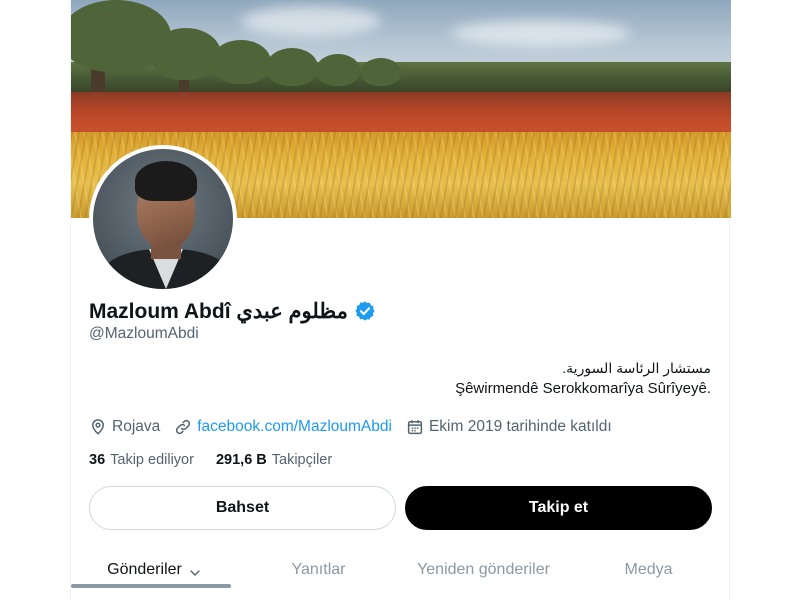  I want to click on tab-media-label: Medya, so click(648, 569).